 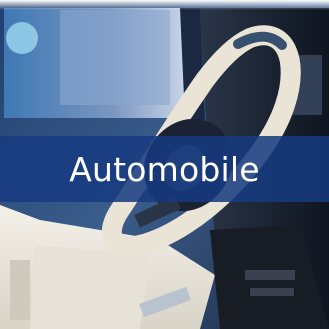 I want to click on top-fade, so click(x=164, y=5).